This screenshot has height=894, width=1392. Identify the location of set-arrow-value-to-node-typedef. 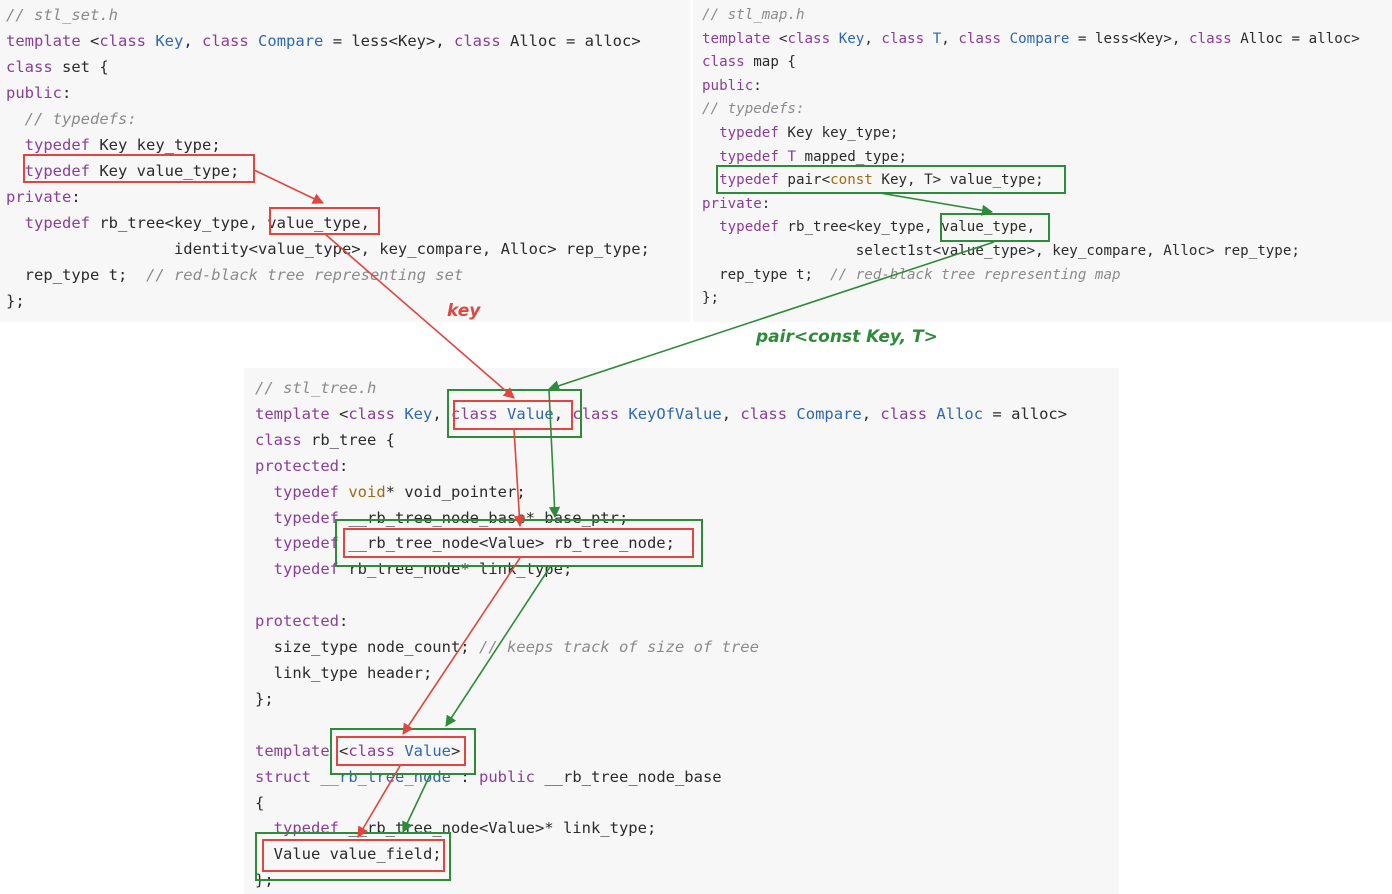
(519, 478).